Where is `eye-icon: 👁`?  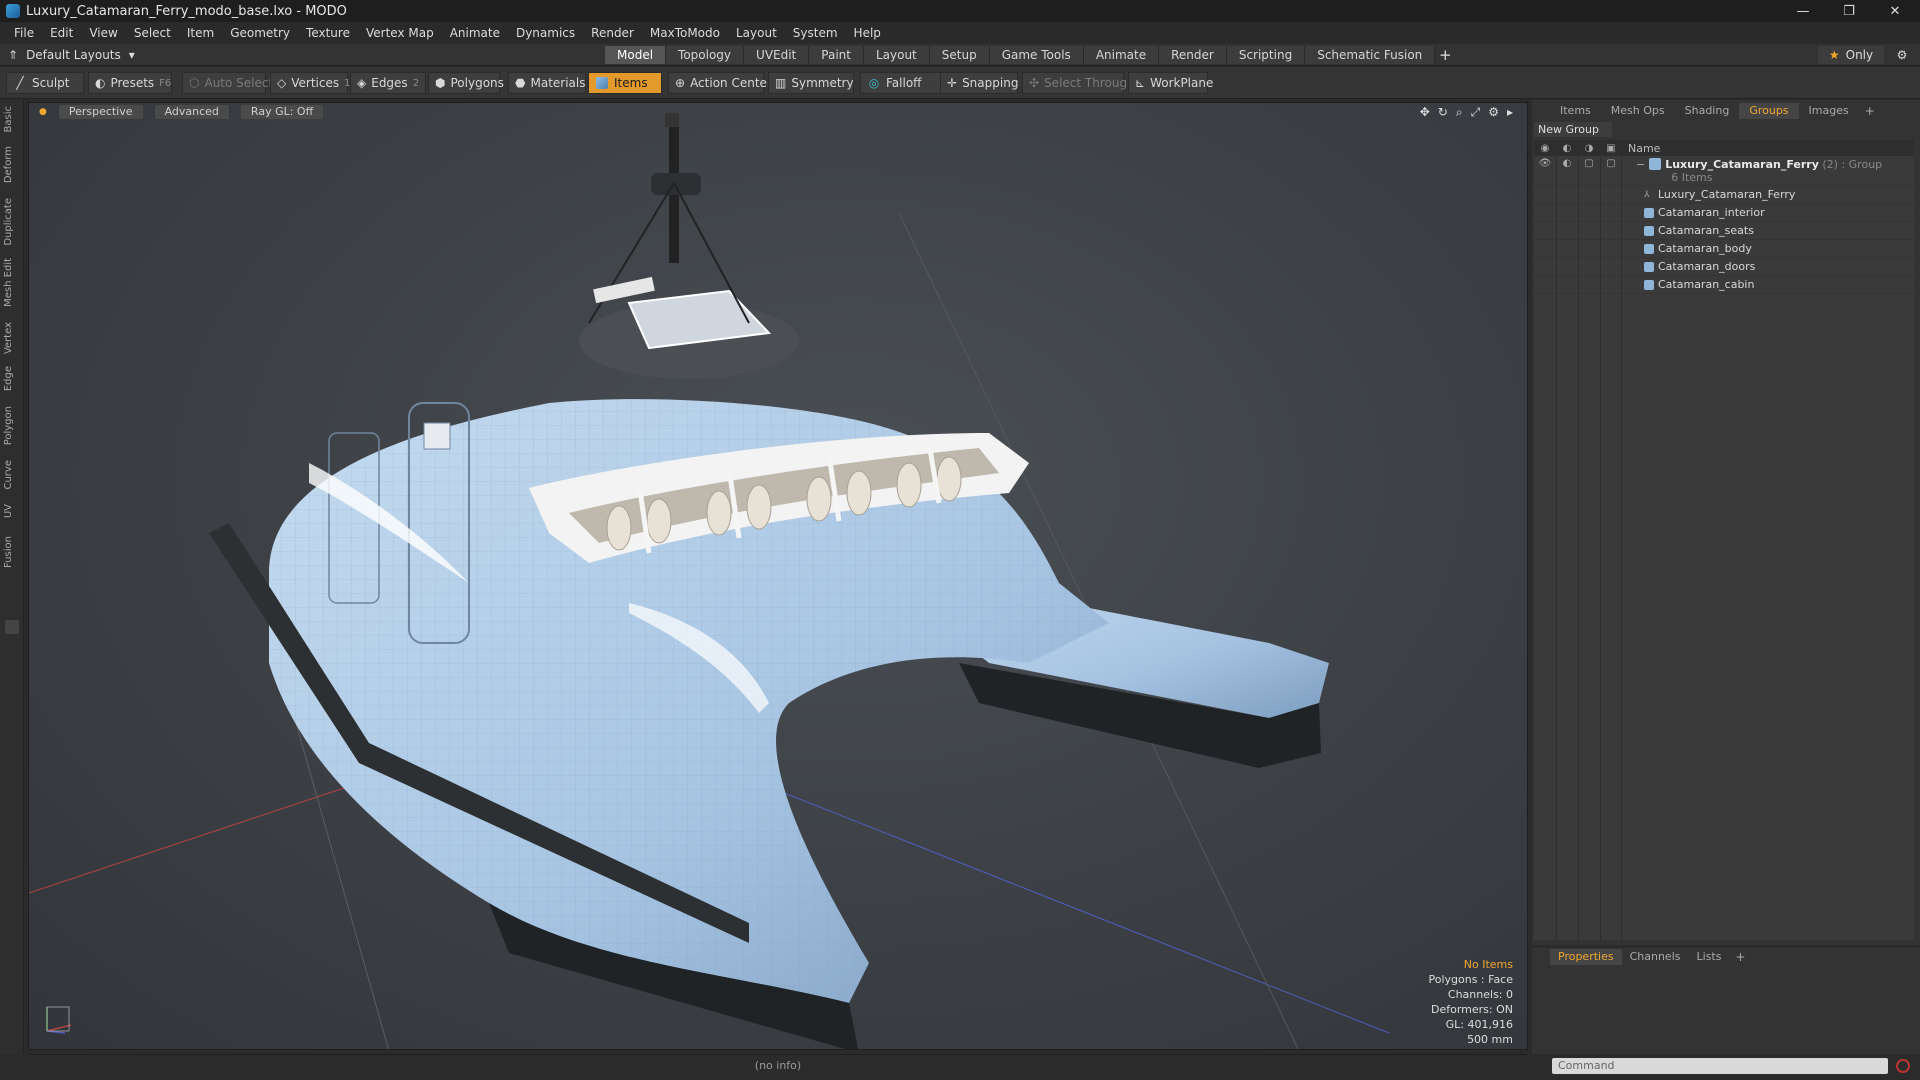
eye-icon: 👁 is located at coordinates (1545, 163).